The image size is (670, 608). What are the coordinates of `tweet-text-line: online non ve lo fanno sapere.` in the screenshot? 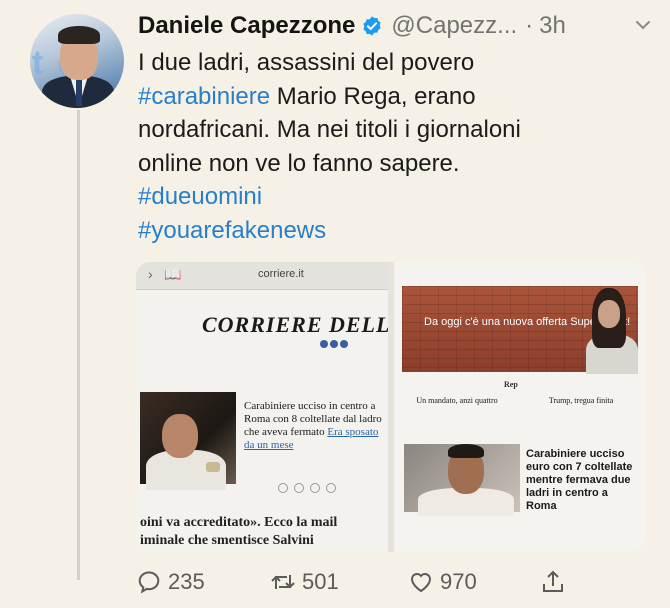 It's located at (388, 164).